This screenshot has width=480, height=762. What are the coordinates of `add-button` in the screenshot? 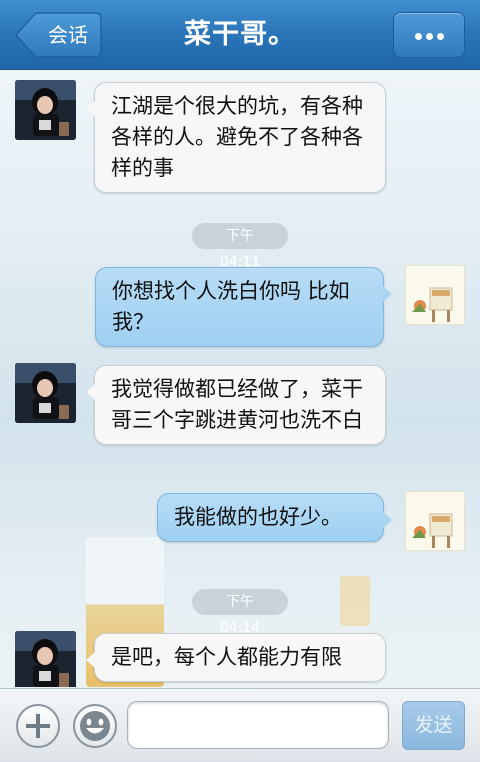 It's located at (38, 726).